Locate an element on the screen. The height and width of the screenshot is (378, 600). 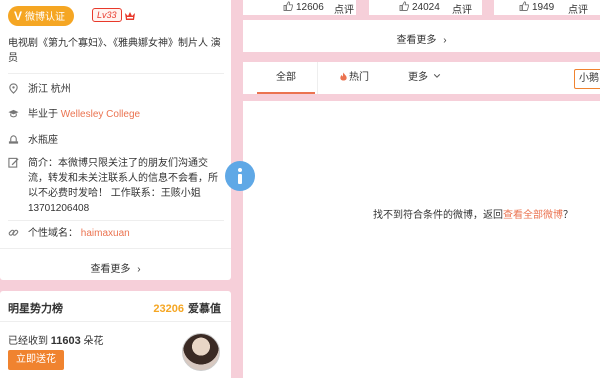
post-2-likes: 24024 is located at coordinates (426, 7).